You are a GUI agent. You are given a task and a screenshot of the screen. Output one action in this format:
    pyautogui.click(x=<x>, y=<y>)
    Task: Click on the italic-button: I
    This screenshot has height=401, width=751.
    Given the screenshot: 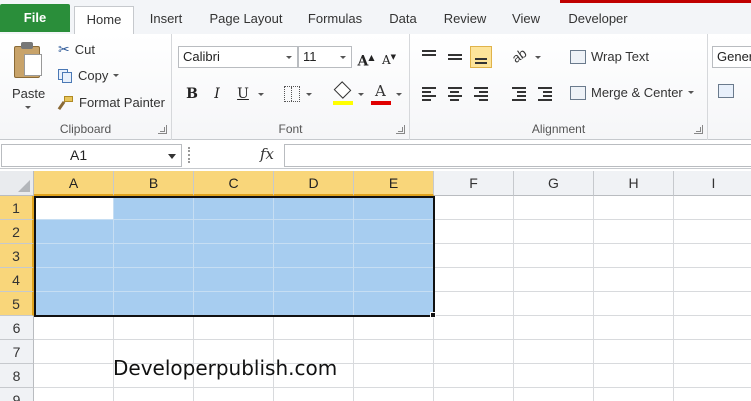 What is the action you would take?
    pyautogui.click(x=217, y=94)
    